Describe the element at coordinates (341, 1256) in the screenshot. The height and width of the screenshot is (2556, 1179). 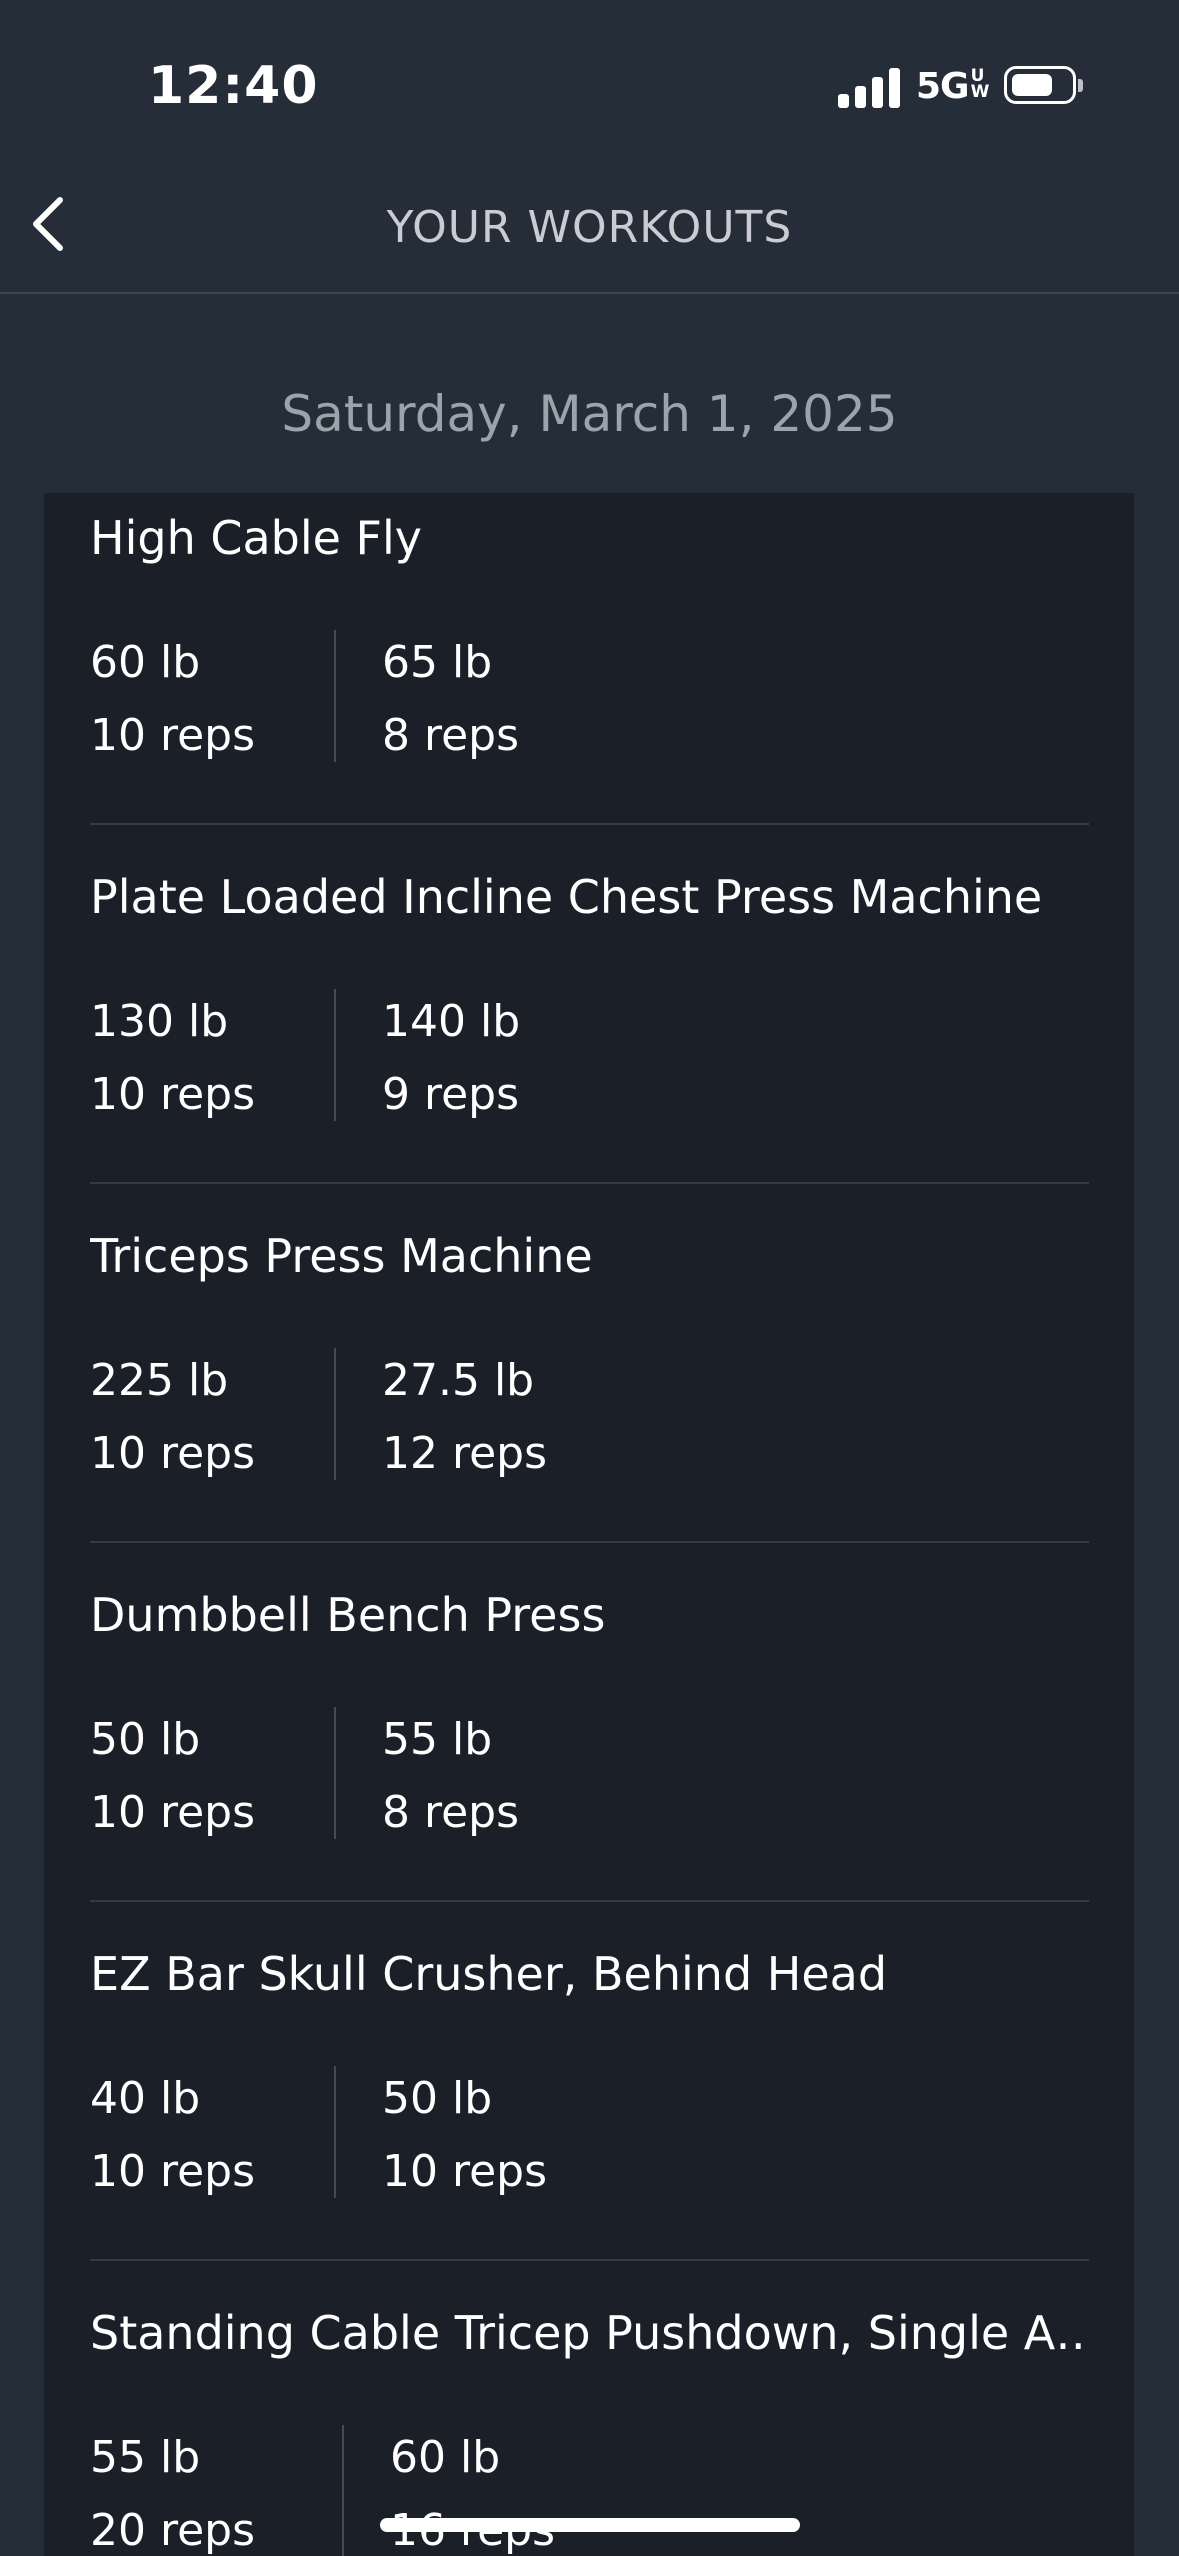
I see `exercise-name: Triceps Press Machine` at that location.